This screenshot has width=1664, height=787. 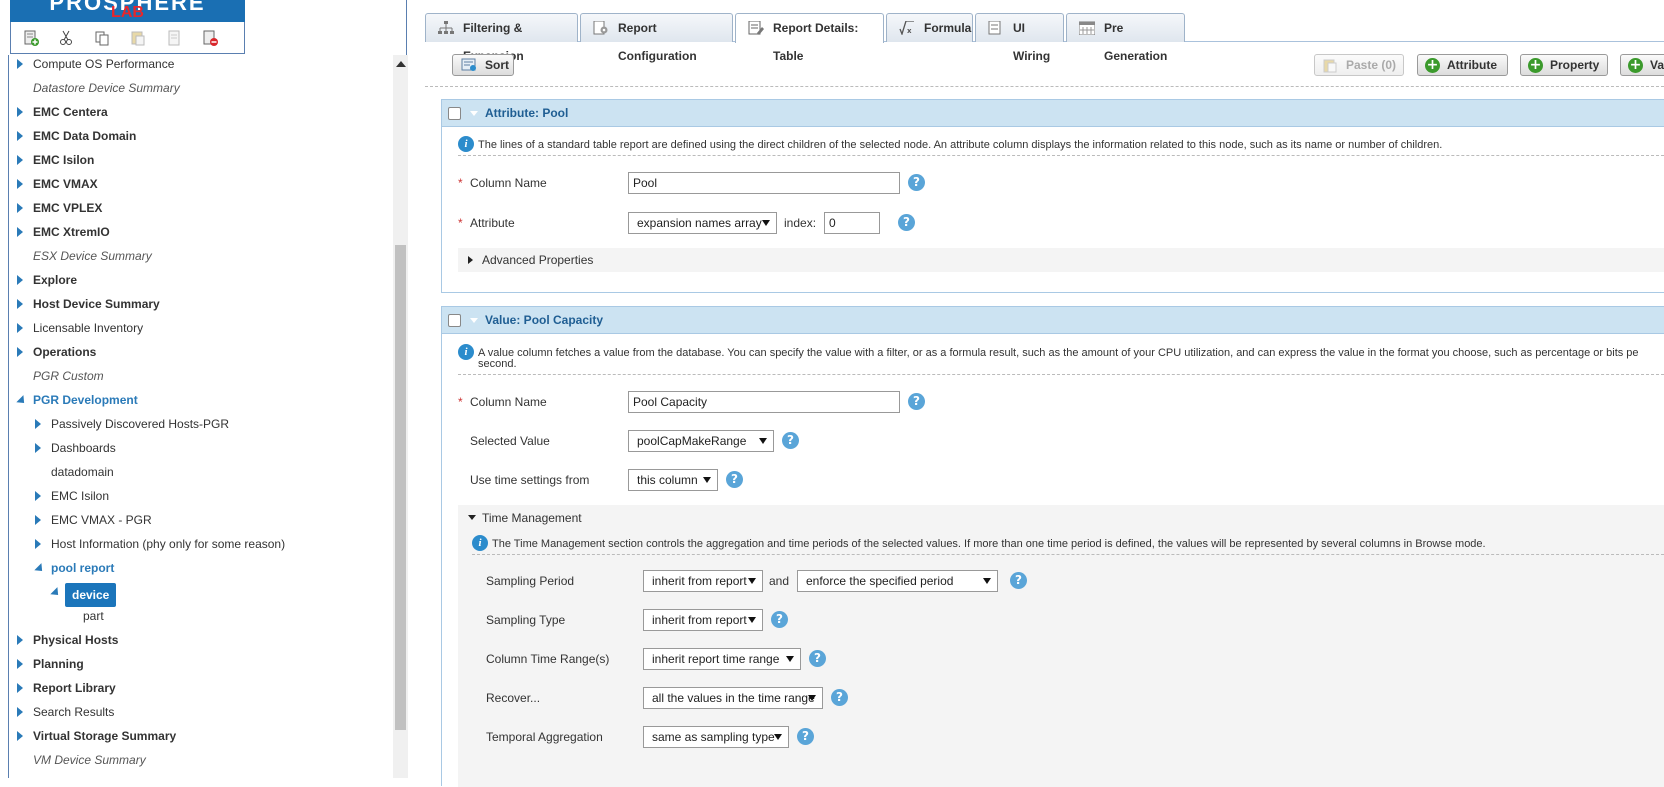 I want to click on temporal-aggregation-select: same as sampling type, so click(x=716, y=737).